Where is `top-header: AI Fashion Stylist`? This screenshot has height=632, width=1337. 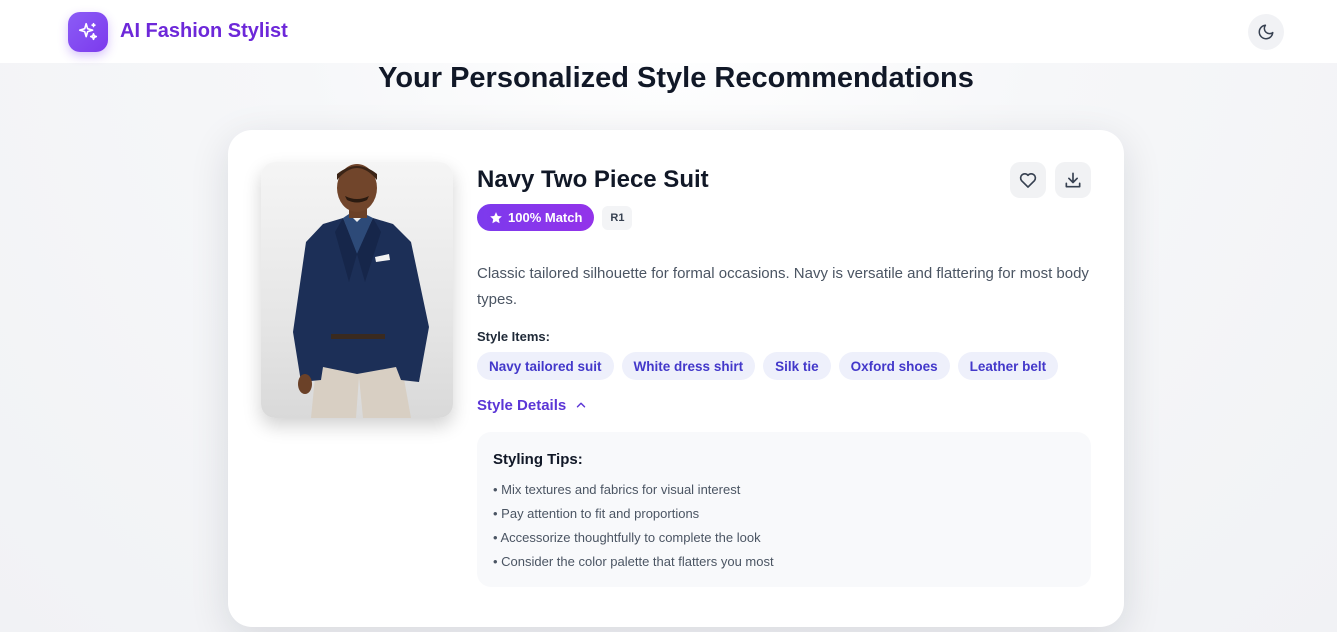 top-header: AI Fashion Stylist is located at coordinates (668, 31).